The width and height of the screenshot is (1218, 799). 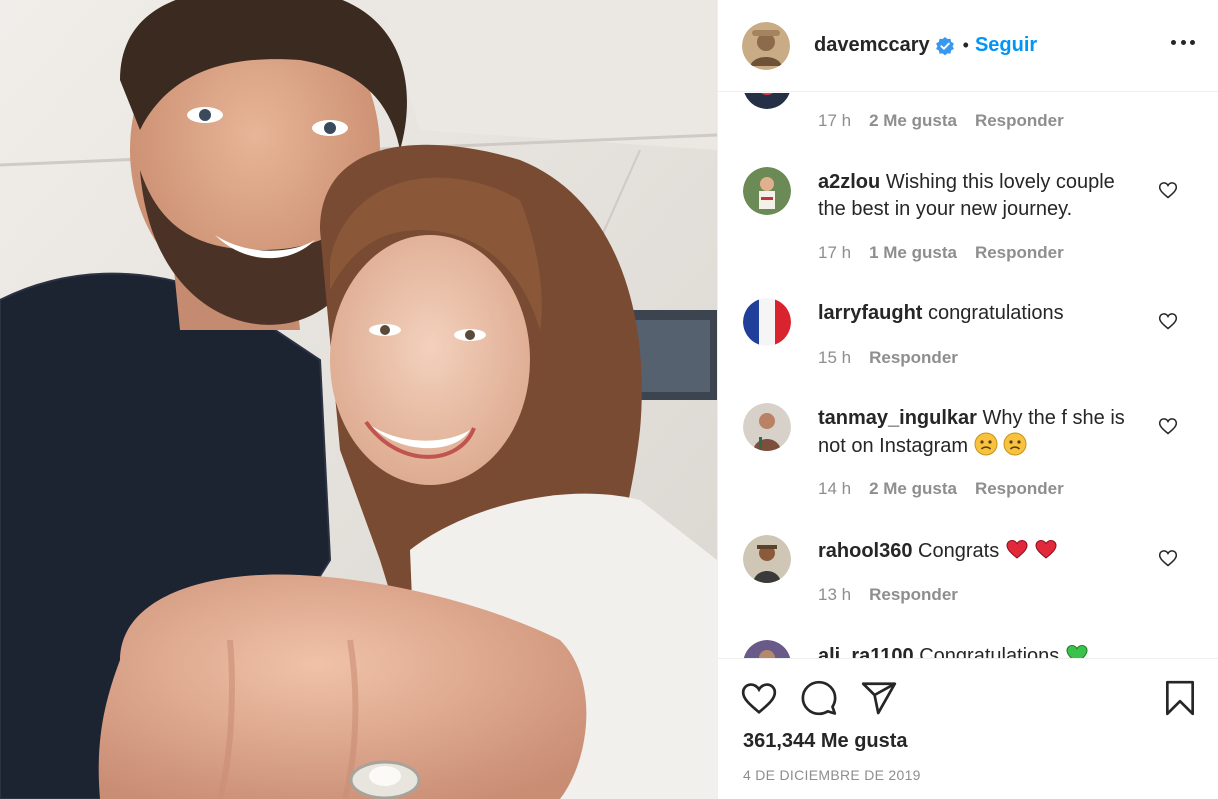 I want to click on comment-time: 13 h, so click(x=835, y=594).